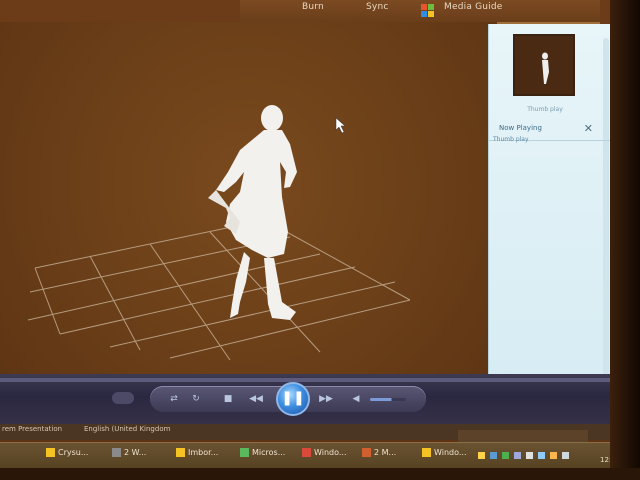  I want to click on windows-flag-icon, so click(427, 10).